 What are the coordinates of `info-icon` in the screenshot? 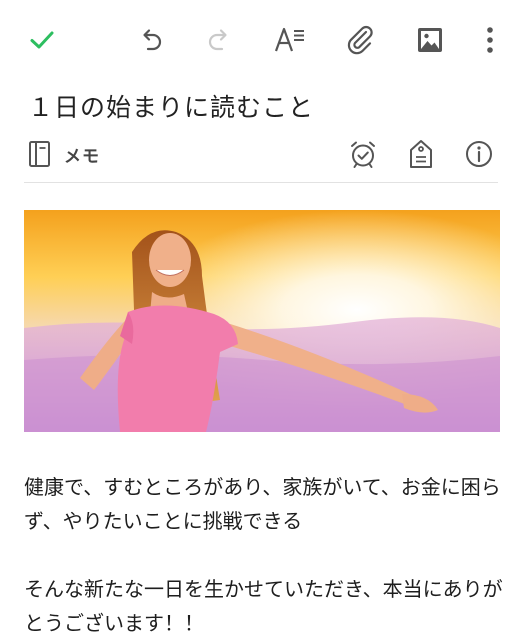 It's located at (479, 154).